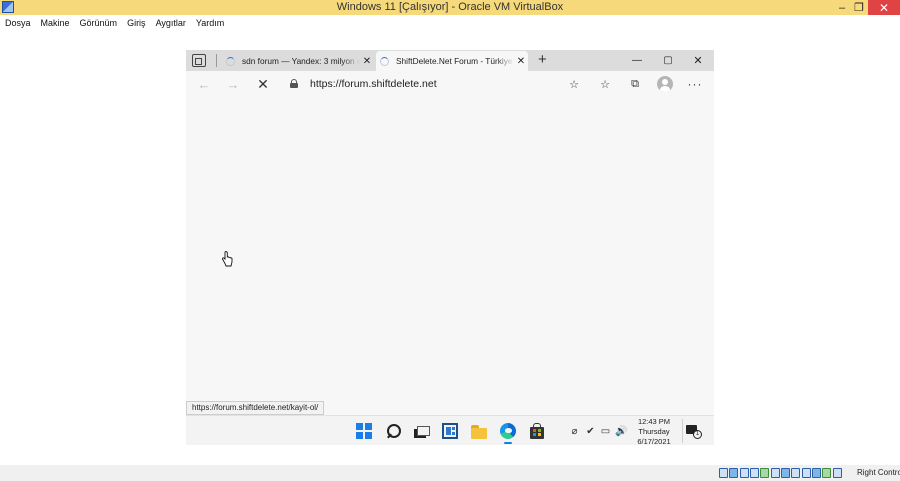  What do you see at coordinates (796, 473) in the screenshot?
I see `recording-icon` at bounding box center [796, 473].